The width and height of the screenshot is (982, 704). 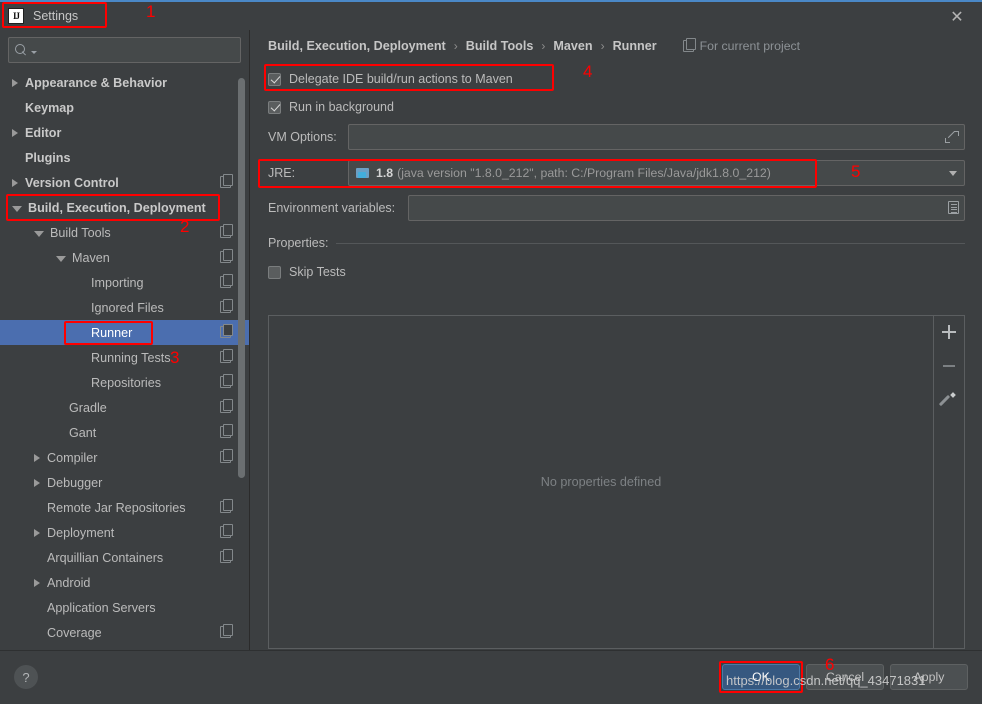 What do you see at coordinates (43, 132) in the screenshot?
I see `sidebar-item-label: Editor` at bounding box center [43, 132].